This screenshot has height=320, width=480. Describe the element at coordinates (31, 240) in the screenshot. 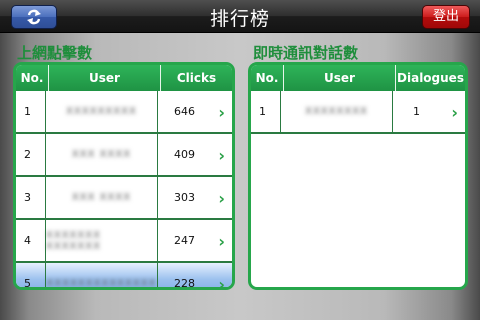

I see `row-rank: 4` at that location.